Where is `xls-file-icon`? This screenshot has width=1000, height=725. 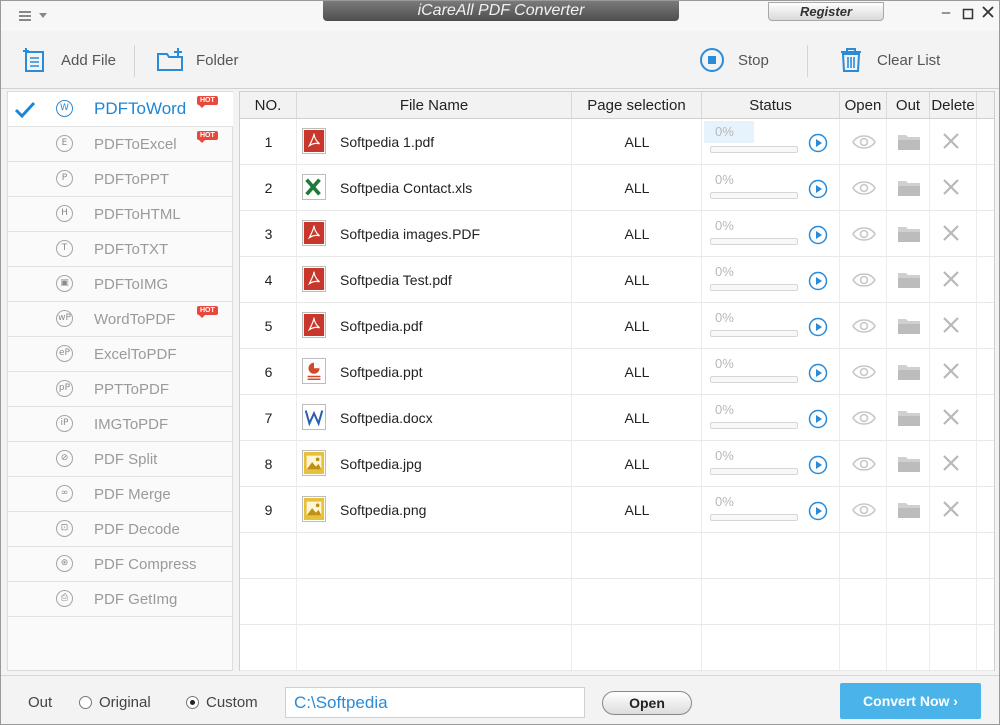
xls-file-icon is located at coordinates (314, 187).